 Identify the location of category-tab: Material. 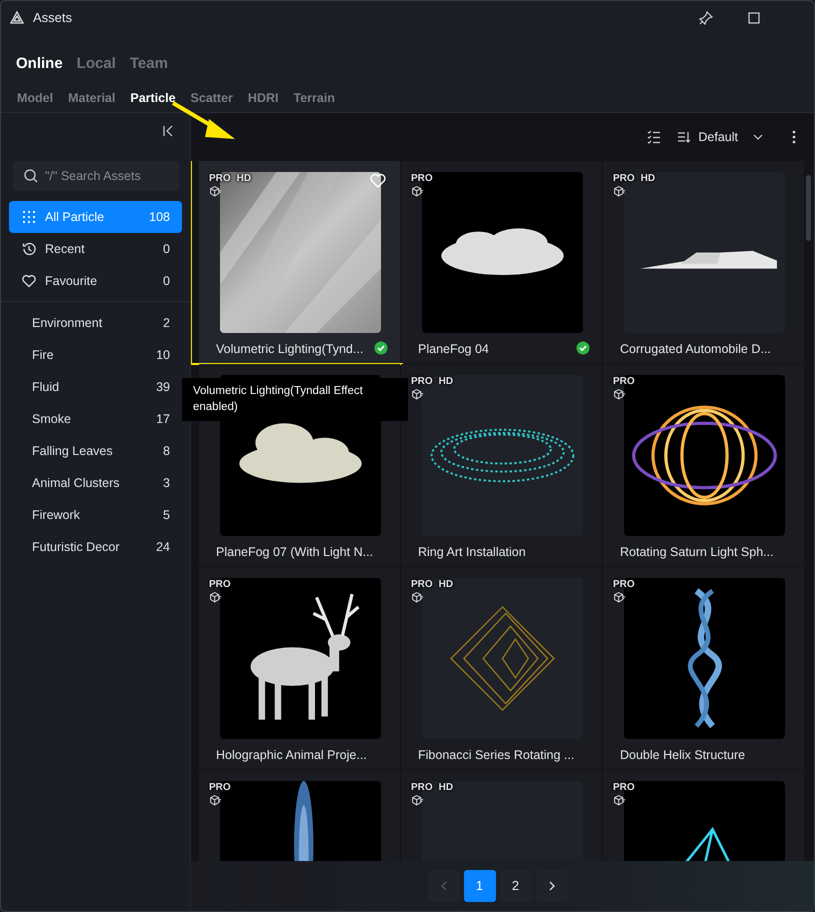
(92, 98).